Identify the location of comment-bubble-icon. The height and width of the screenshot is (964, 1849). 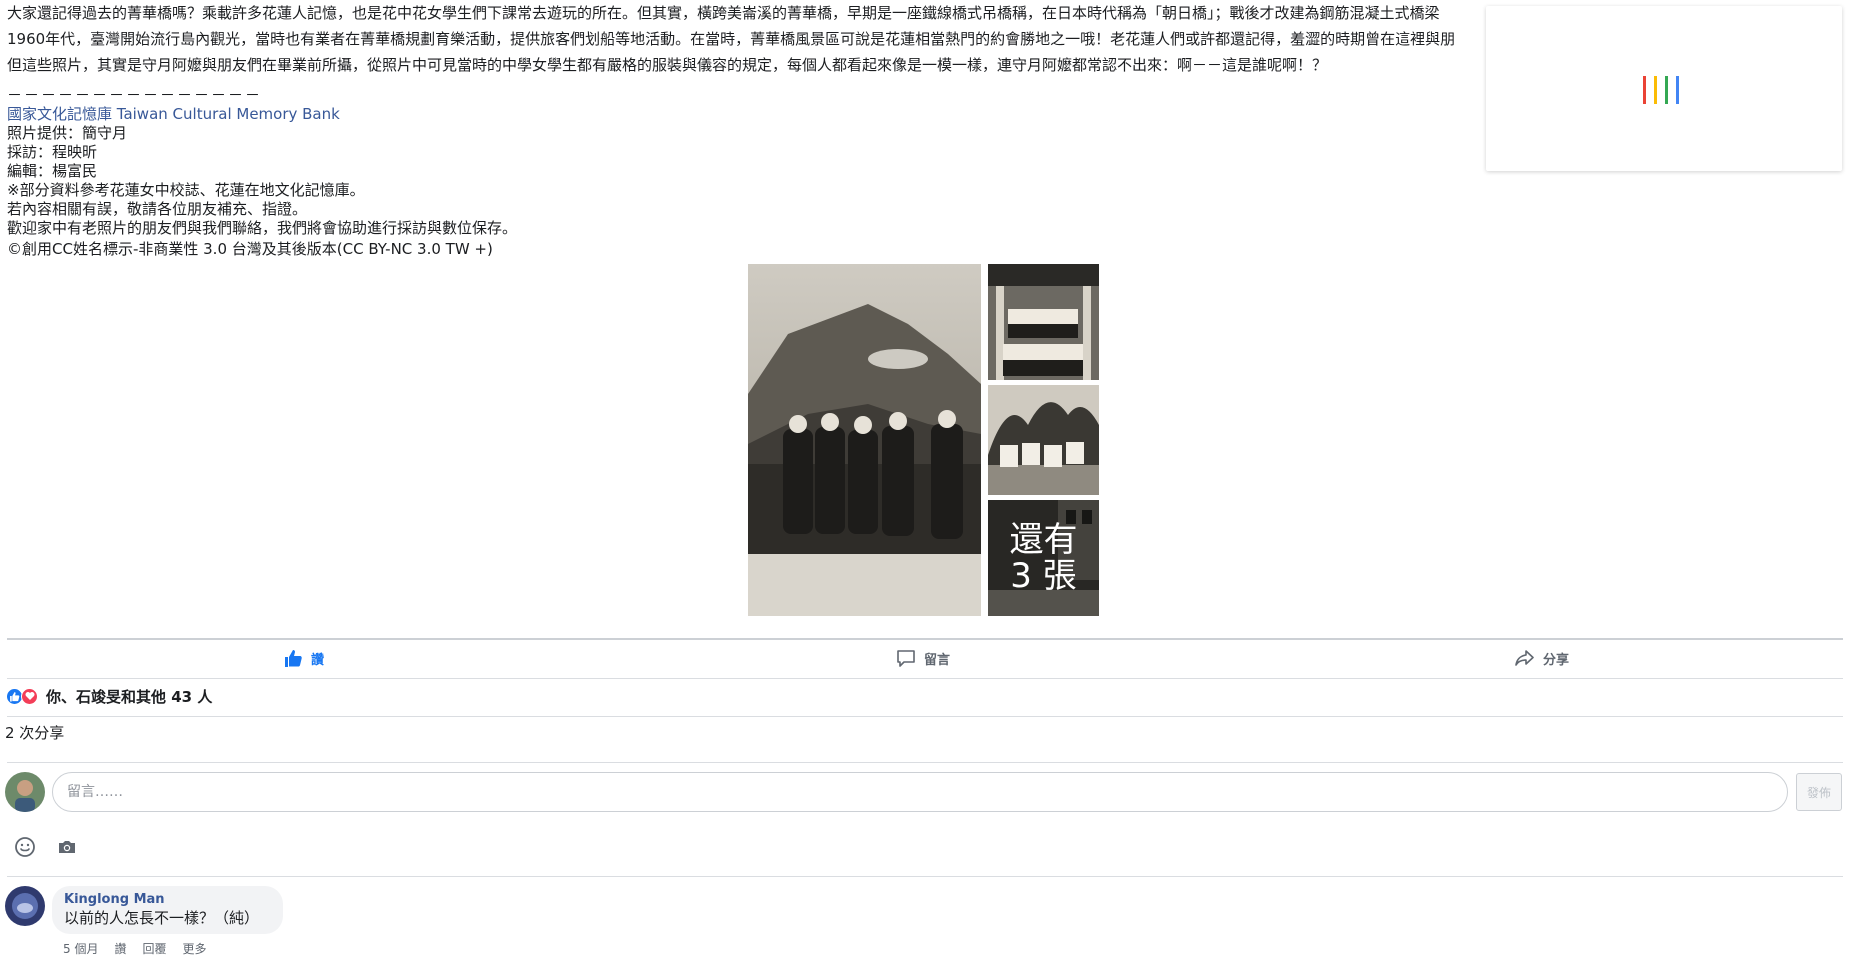
(906, 658).